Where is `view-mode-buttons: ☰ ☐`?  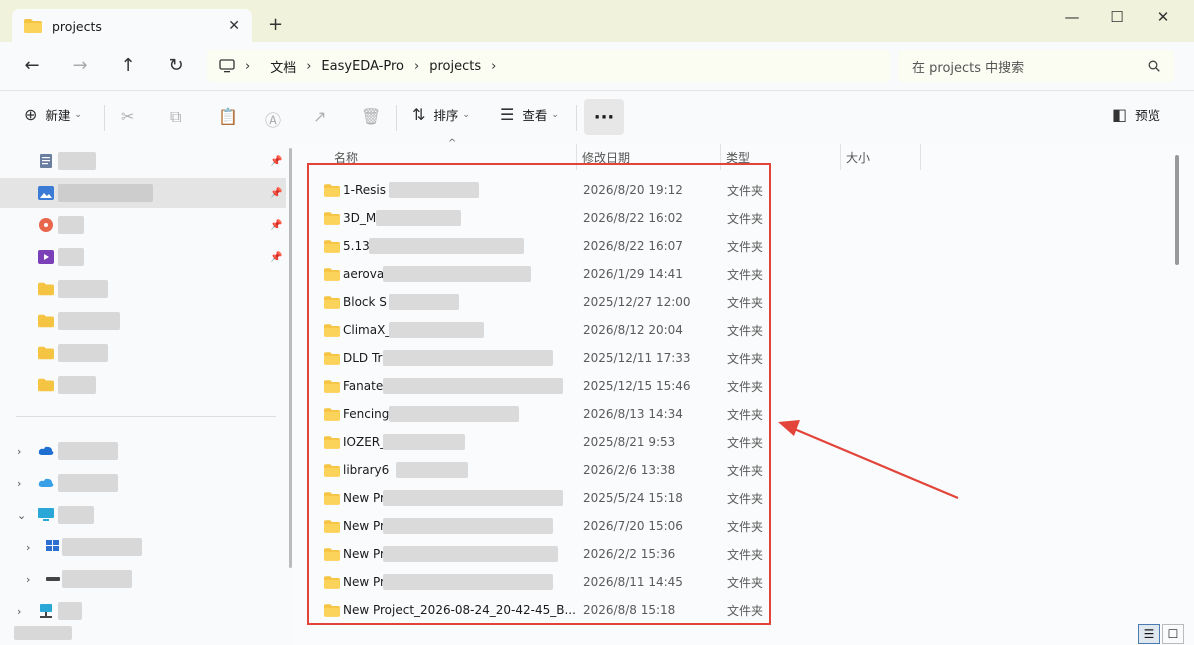 view-mode-buttons: ☰ ☐ is located at coordinates (1162, 634).